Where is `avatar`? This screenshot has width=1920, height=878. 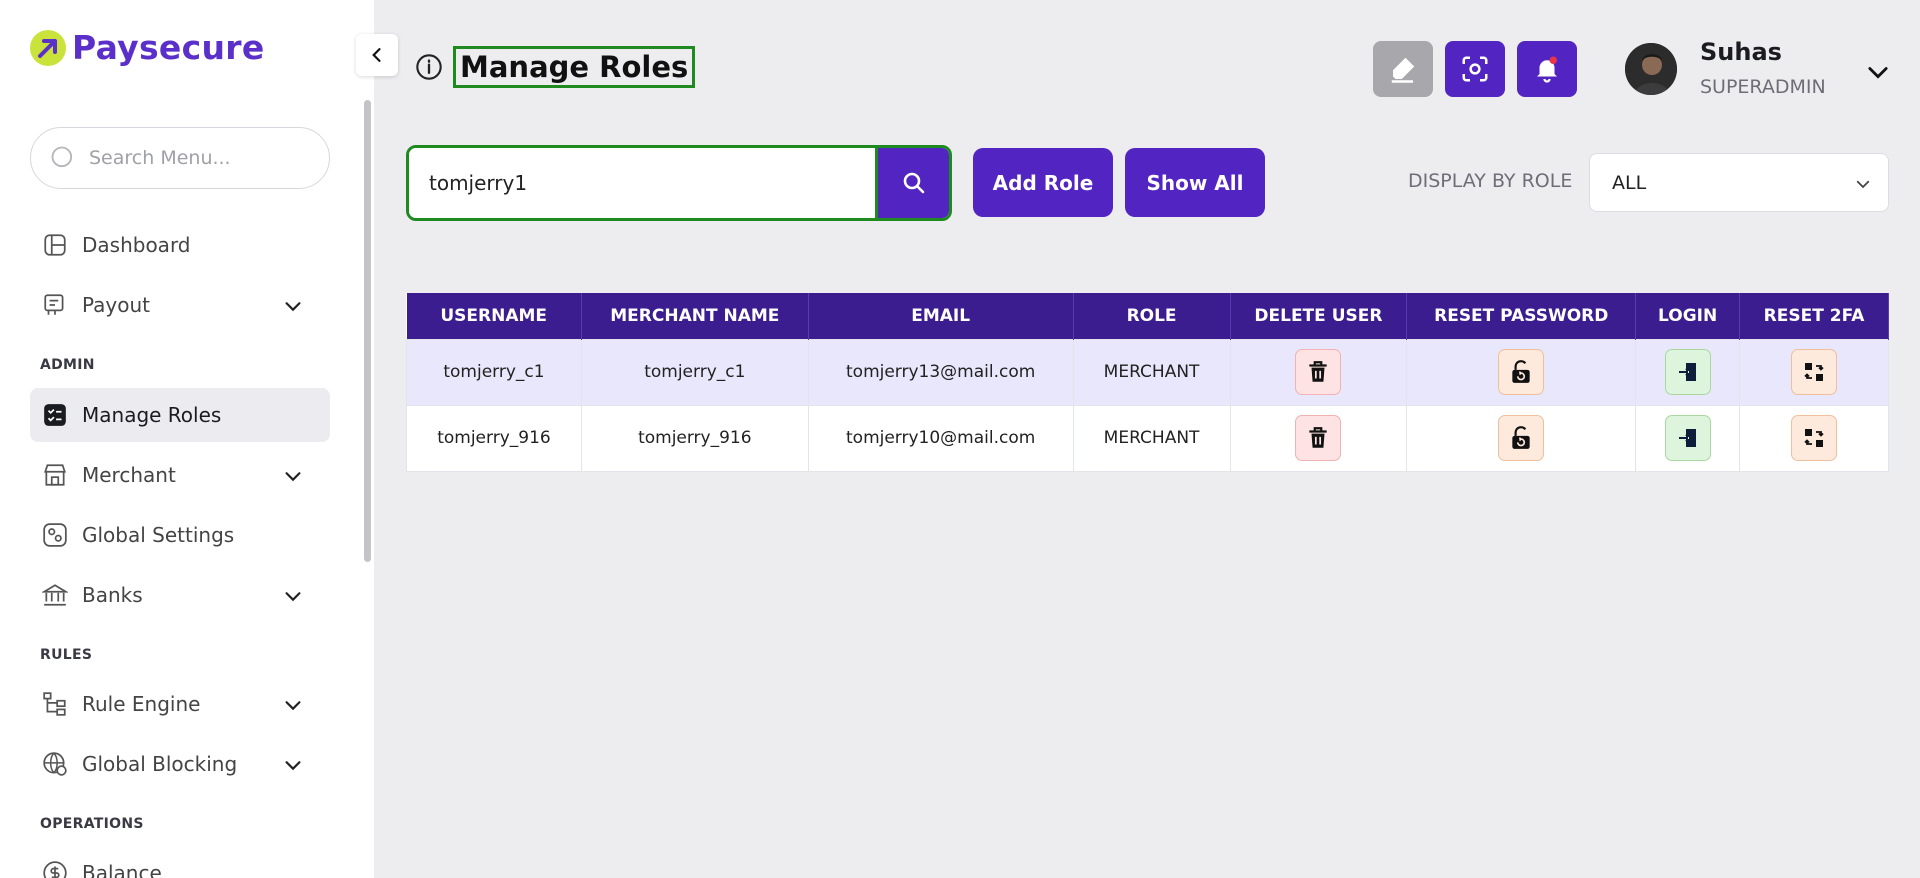
avatar is located at coordinates (1651, 69).